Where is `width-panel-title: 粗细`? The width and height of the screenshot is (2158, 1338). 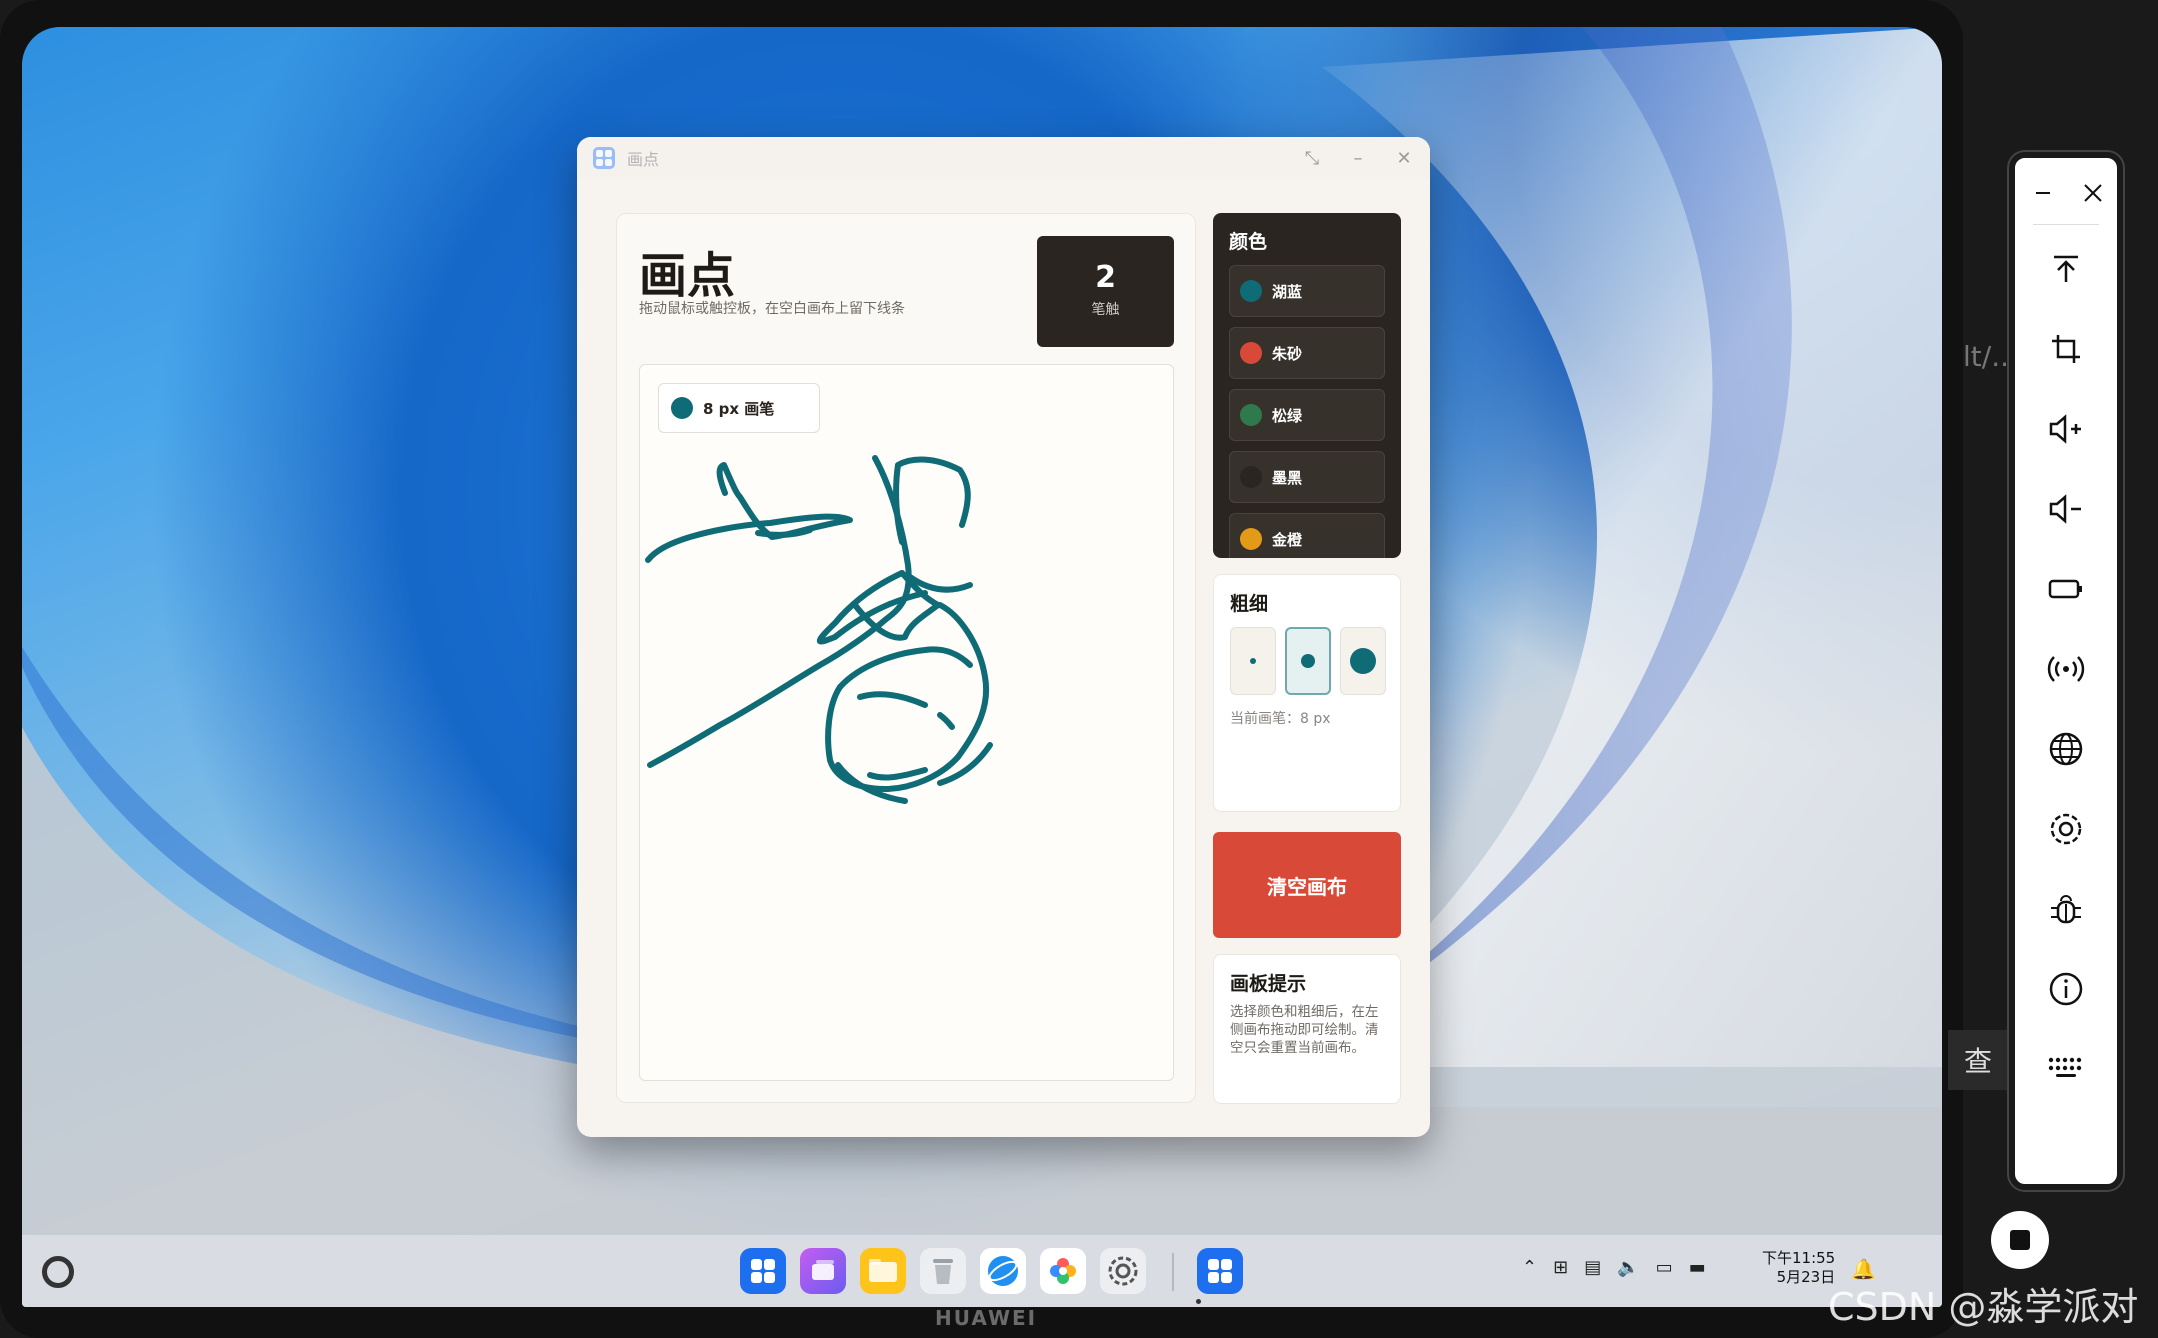 width-panel-title: 粗细 is located at coordinates (1249, 604).